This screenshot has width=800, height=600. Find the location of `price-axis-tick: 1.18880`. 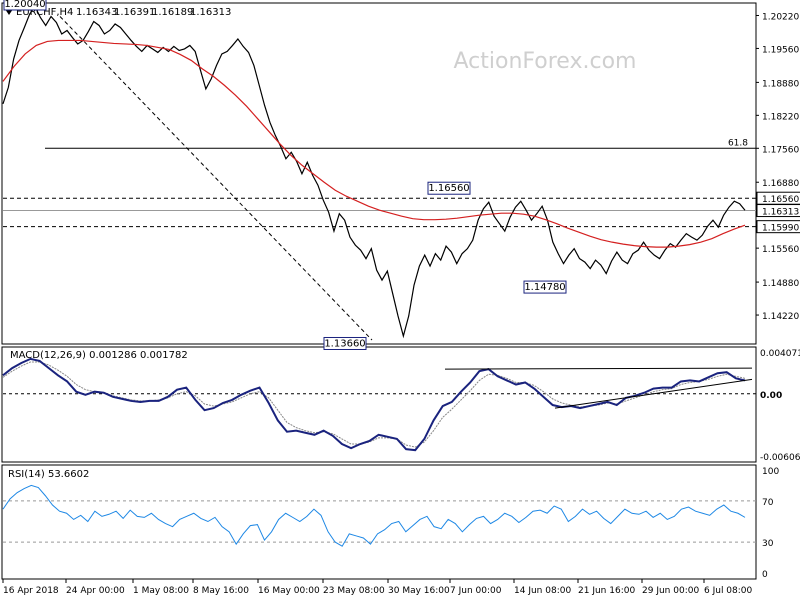

price-axis-tick: 1.18880 is located at coordinates (780, 84).